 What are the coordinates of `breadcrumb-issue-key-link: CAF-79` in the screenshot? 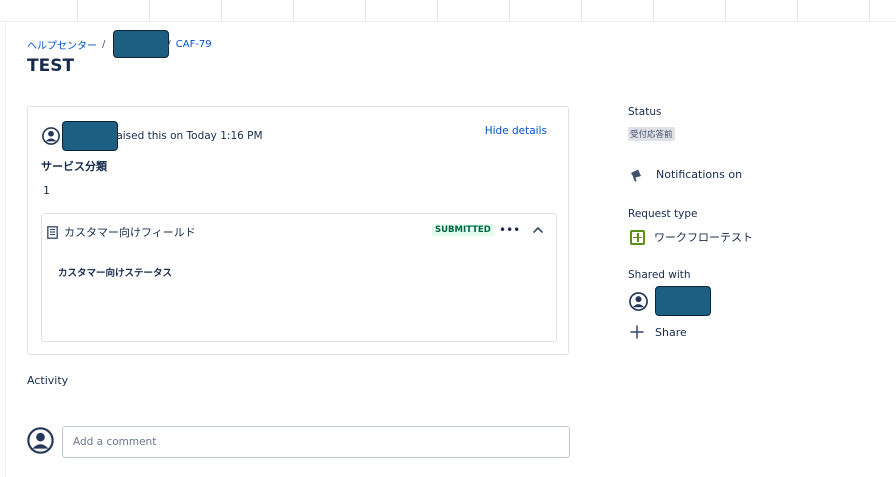 It's located at (194, 44).